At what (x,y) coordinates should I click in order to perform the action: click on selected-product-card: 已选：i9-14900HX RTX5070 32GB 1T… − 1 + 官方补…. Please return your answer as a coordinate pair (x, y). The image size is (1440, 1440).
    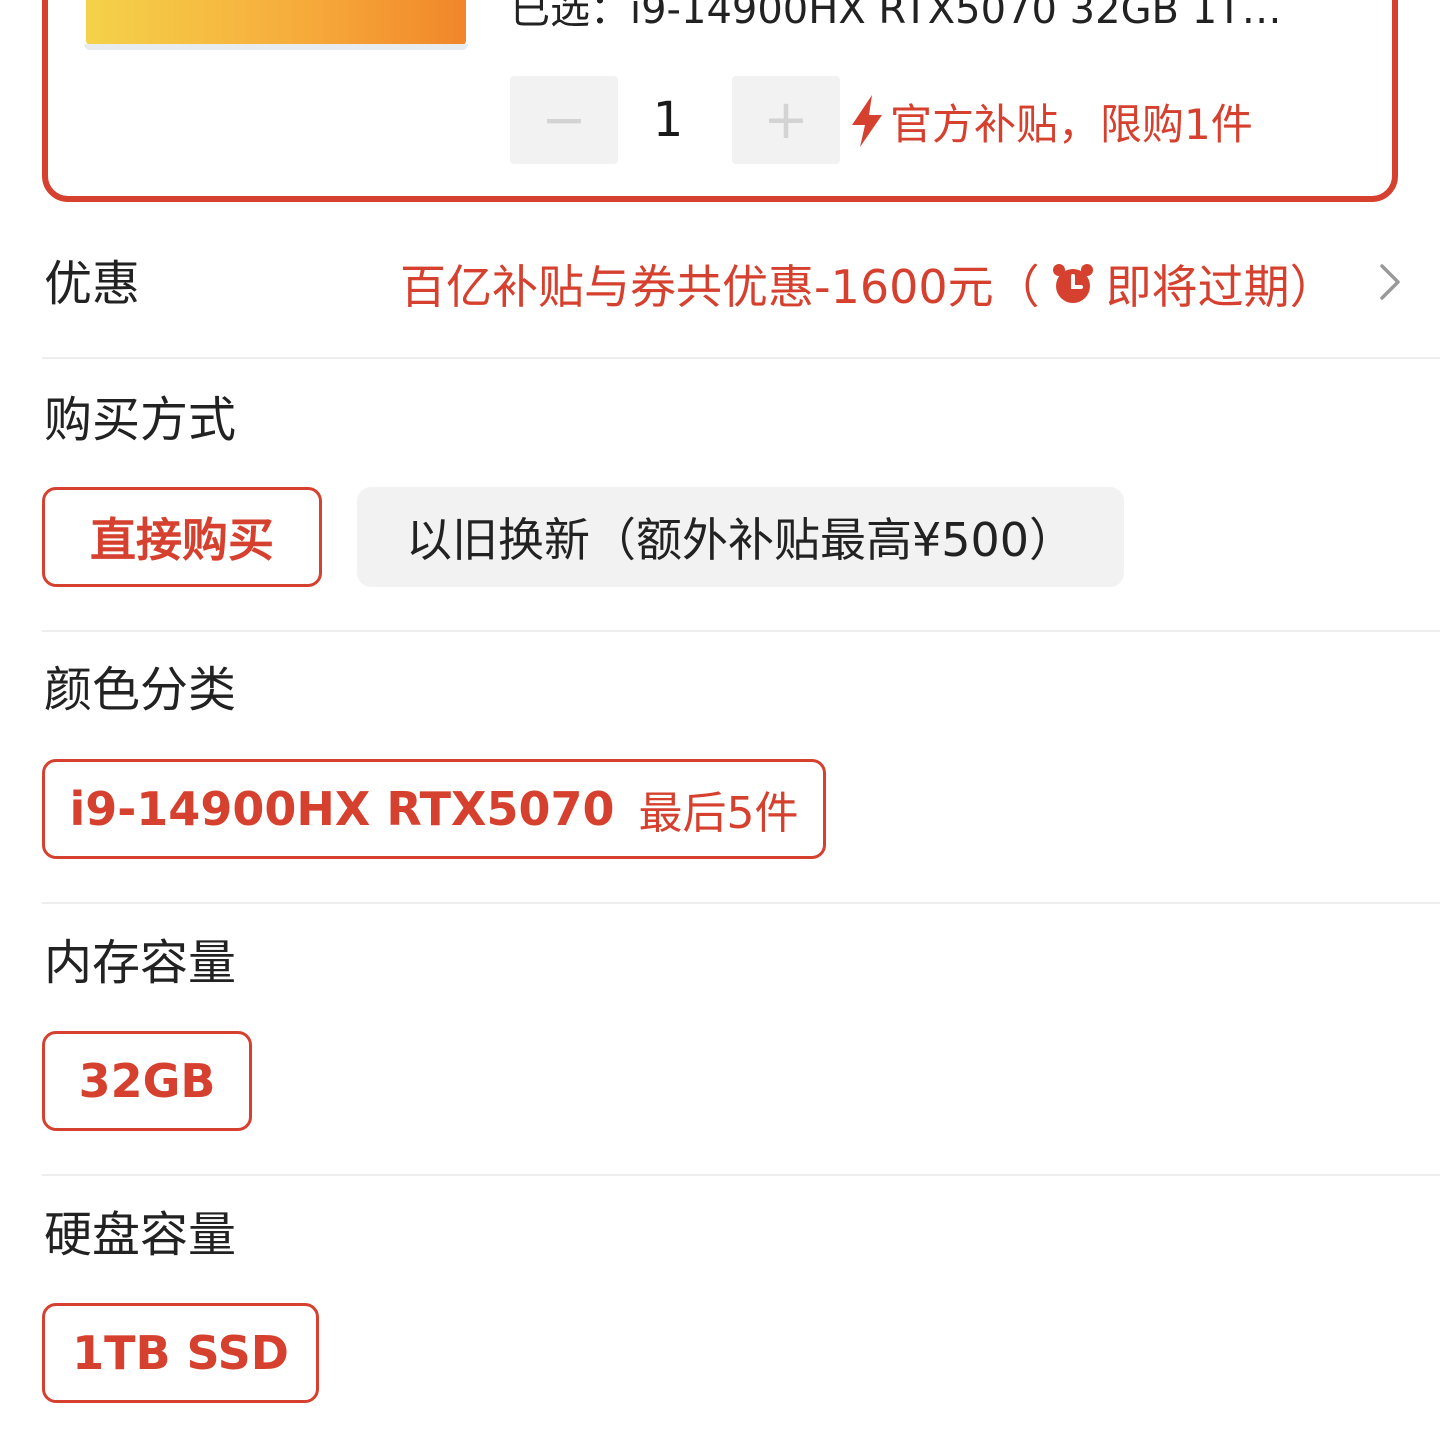
    Looking at the image, I should click on (720, 101).